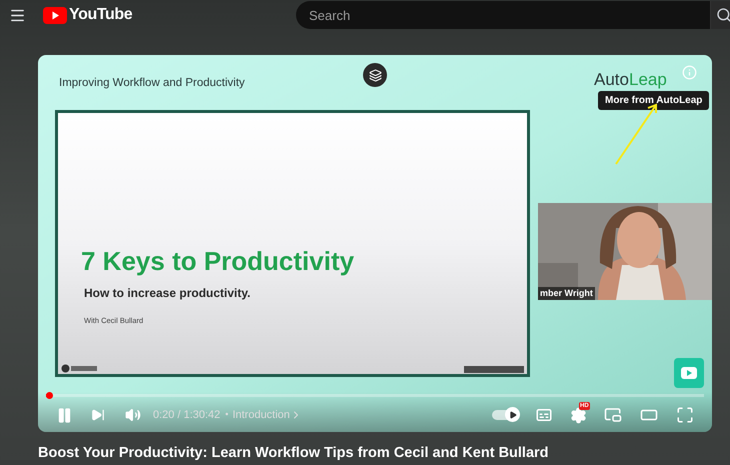  I want to click on slide-title: 7 Keys to Productivity, so click(218, 261).